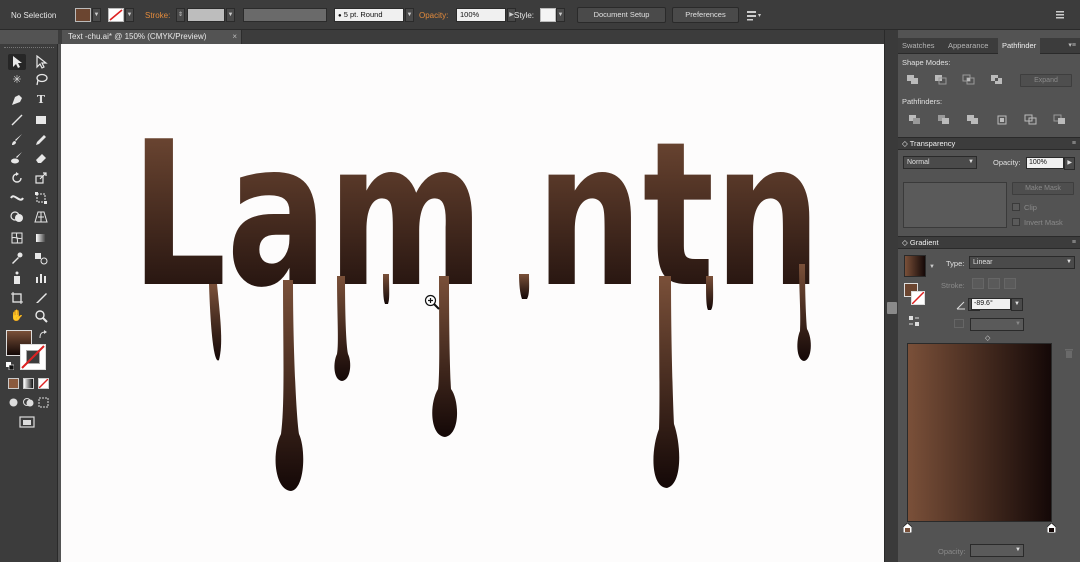 The width and height of the screenshot is (1080, 562). Describe the element at coordinates (997, 550) in the screenshot. I see `gradient-opacity-field: ▼` at that location.